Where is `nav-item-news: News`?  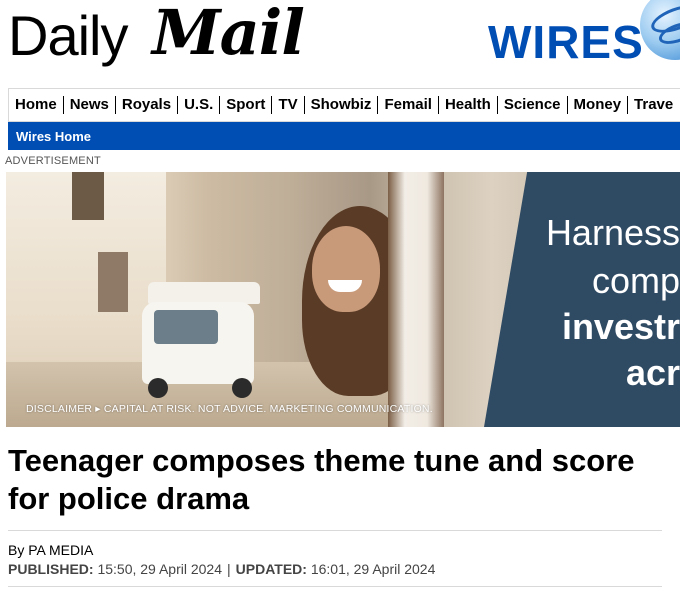
nav-item-news: News is located at coordinates (90, 105).